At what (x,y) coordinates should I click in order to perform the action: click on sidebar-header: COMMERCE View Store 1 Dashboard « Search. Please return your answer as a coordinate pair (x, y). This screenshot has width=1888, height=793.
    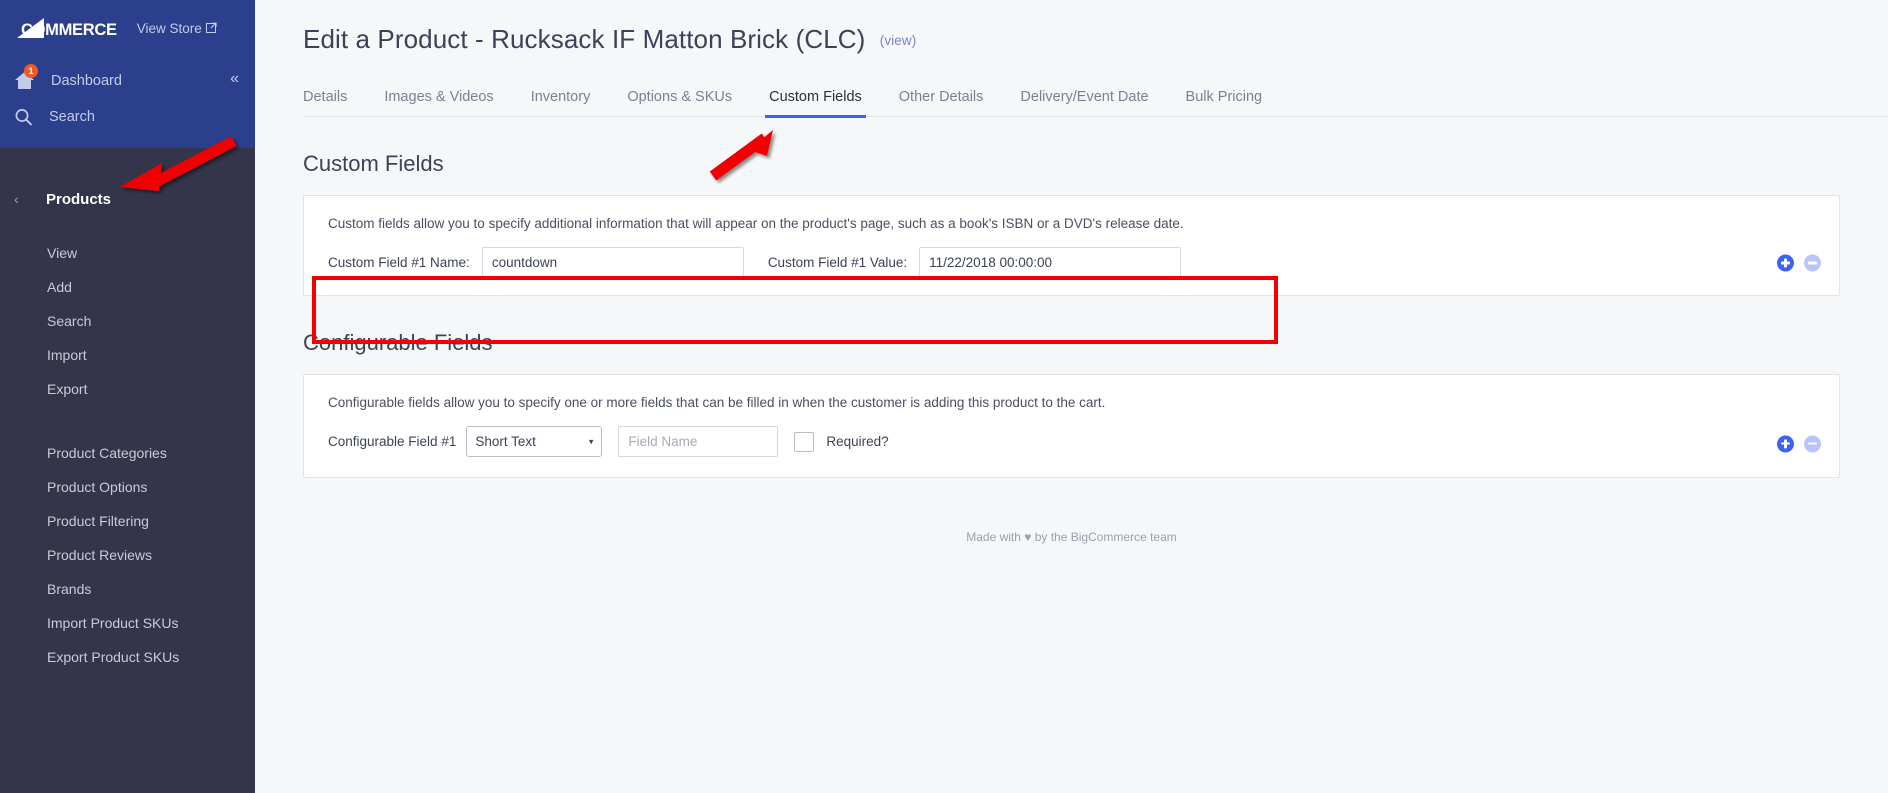
    Looking at the image, I should click on (127, 74).